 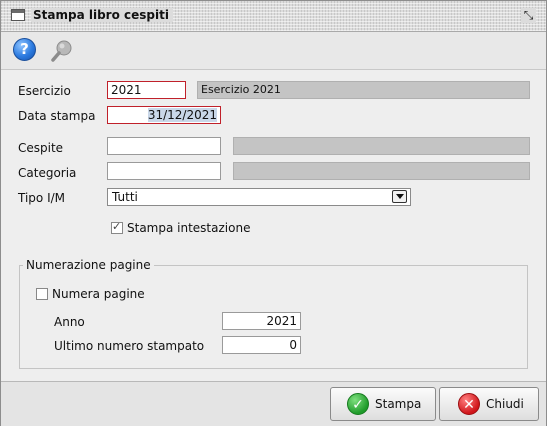 I want to click on anno-label: Anno, so click(x=69, y=322).